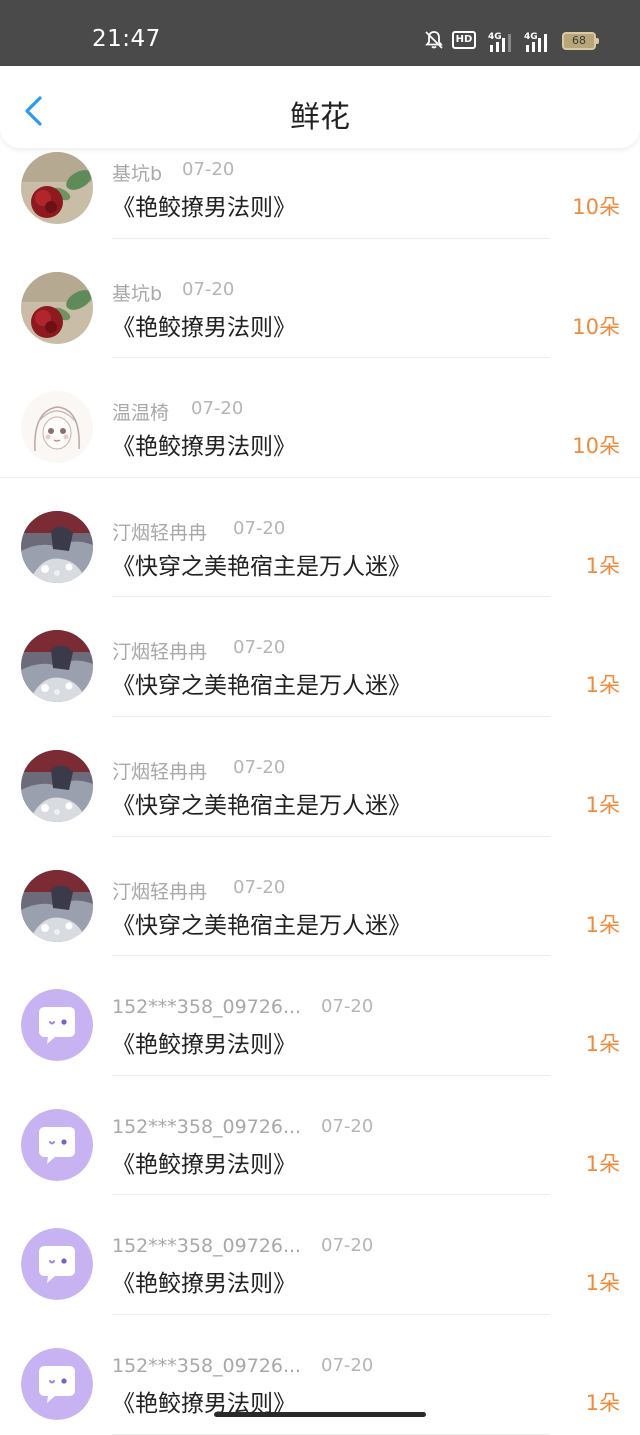  What do you see at coordinates (514, 41) in the screenshot?
I see `status-icons: HD 4G 4G 68` at bounding box center [514, 41].